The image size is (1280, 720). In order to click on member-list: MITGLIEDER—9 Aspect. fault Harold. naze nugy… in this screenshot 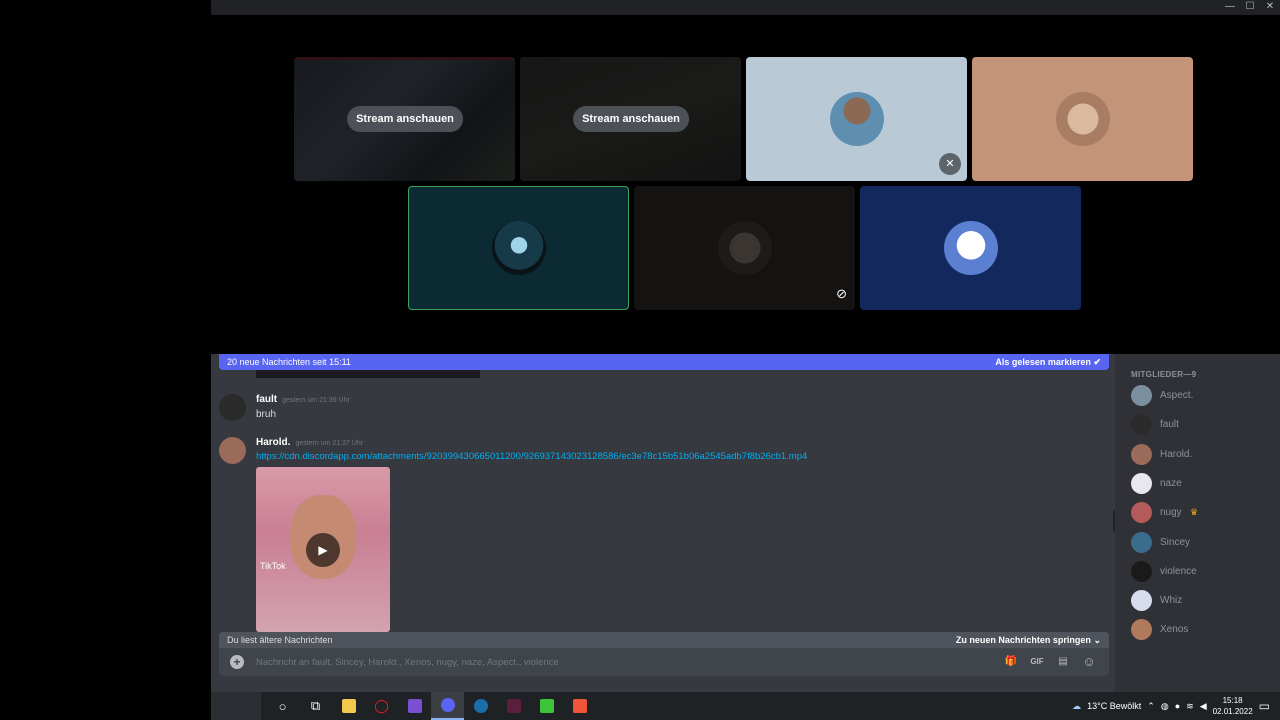, I will do `click(1197, 523)`.